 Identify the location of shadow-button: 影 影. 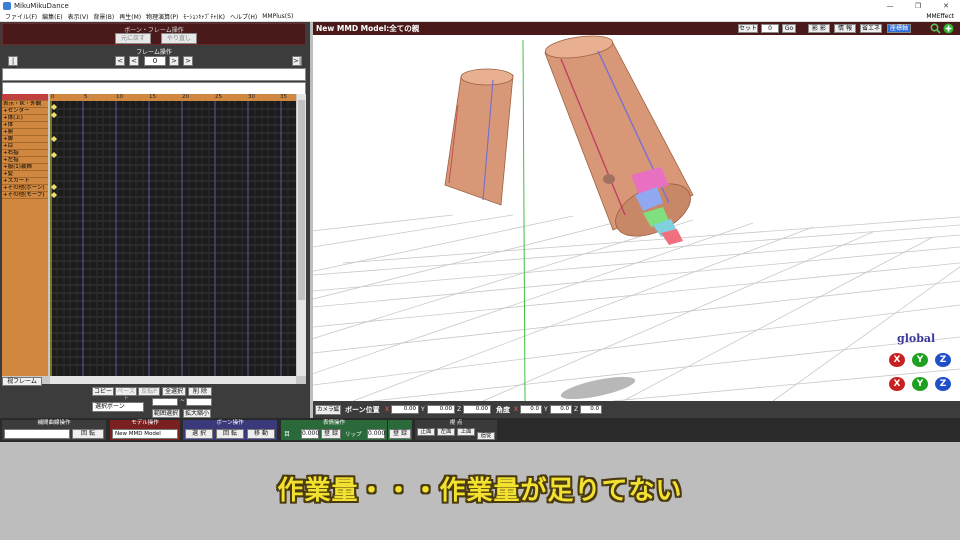
(819, 28).